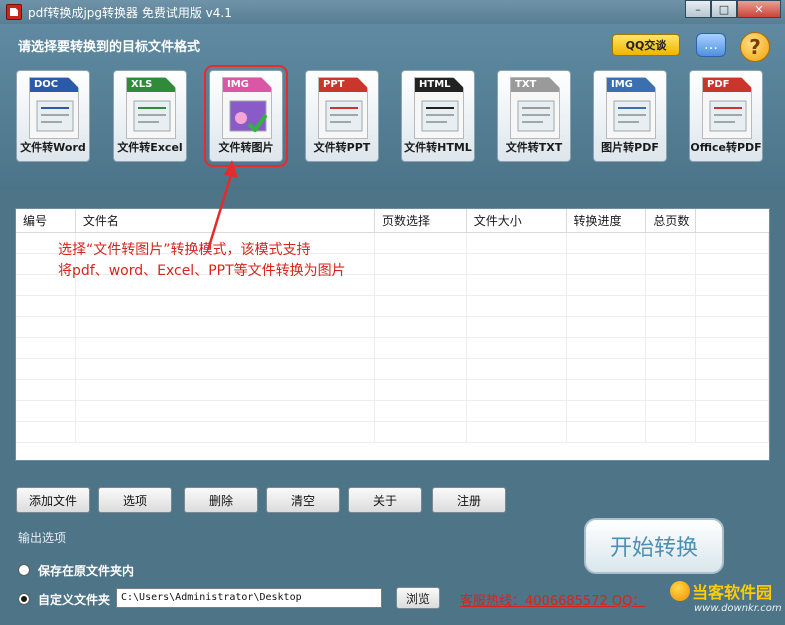 This screenshot has height=625, width=785. What do you see at coordinates (221, 500) in the screenshot?
I see `delete-button: 删除` at bounding box center [221, 500].